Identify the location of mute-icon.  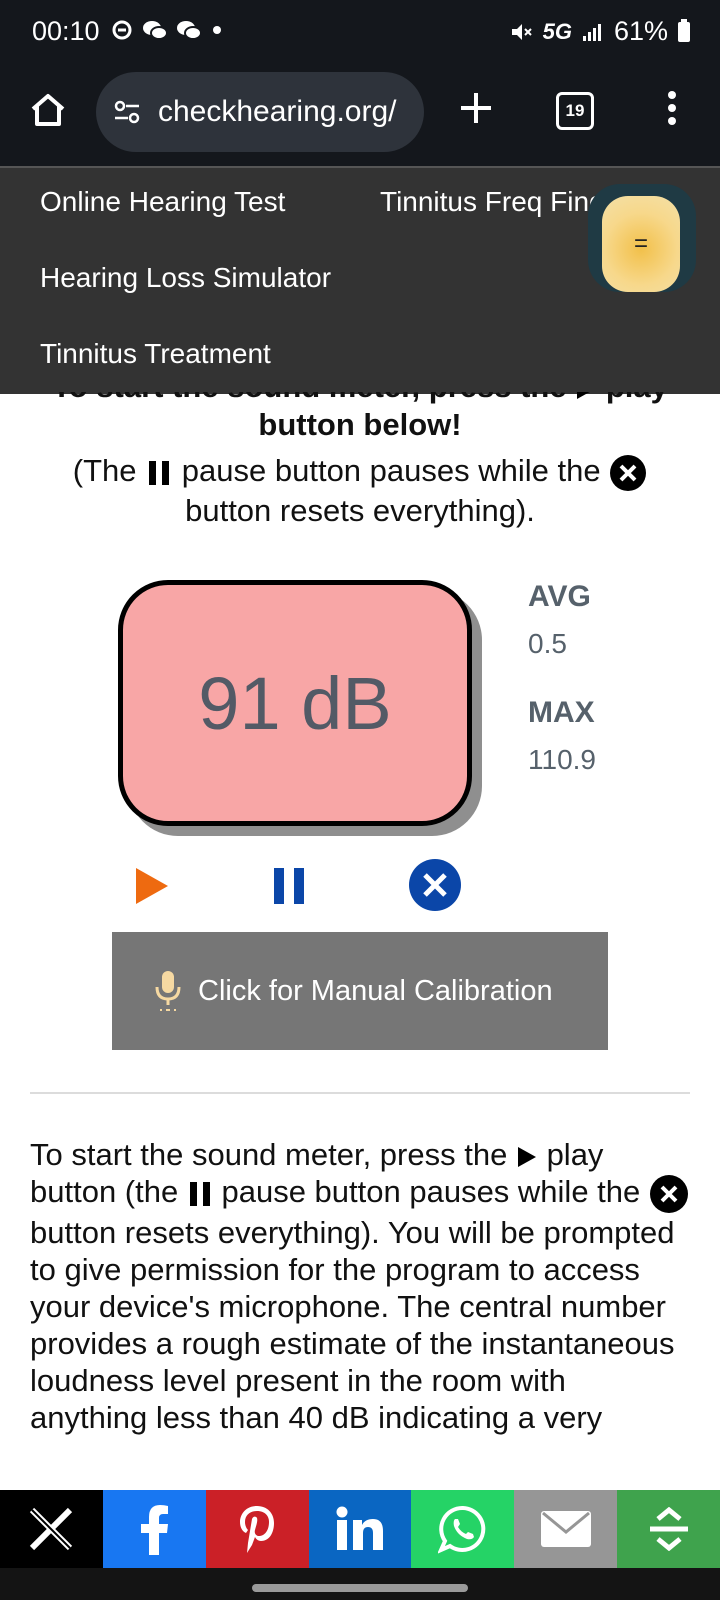
(521, 31).